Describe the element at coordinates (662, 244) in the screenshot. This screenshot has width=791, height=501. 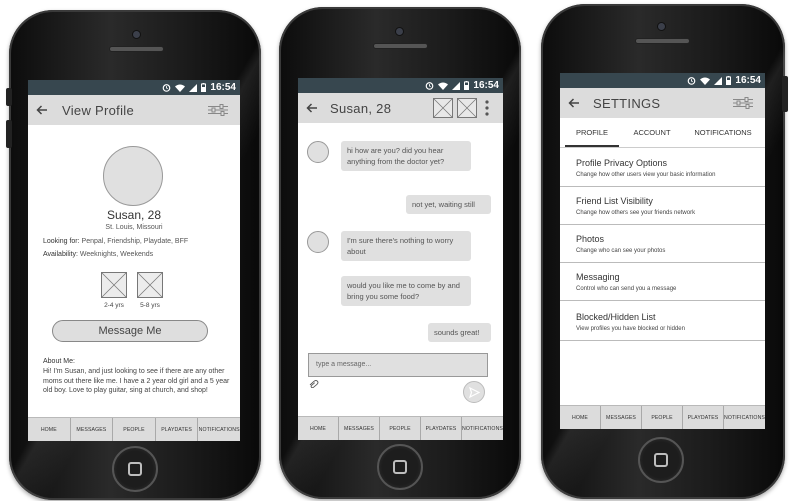
I see `setting-item: Photos Change who can see your photos` at that location.